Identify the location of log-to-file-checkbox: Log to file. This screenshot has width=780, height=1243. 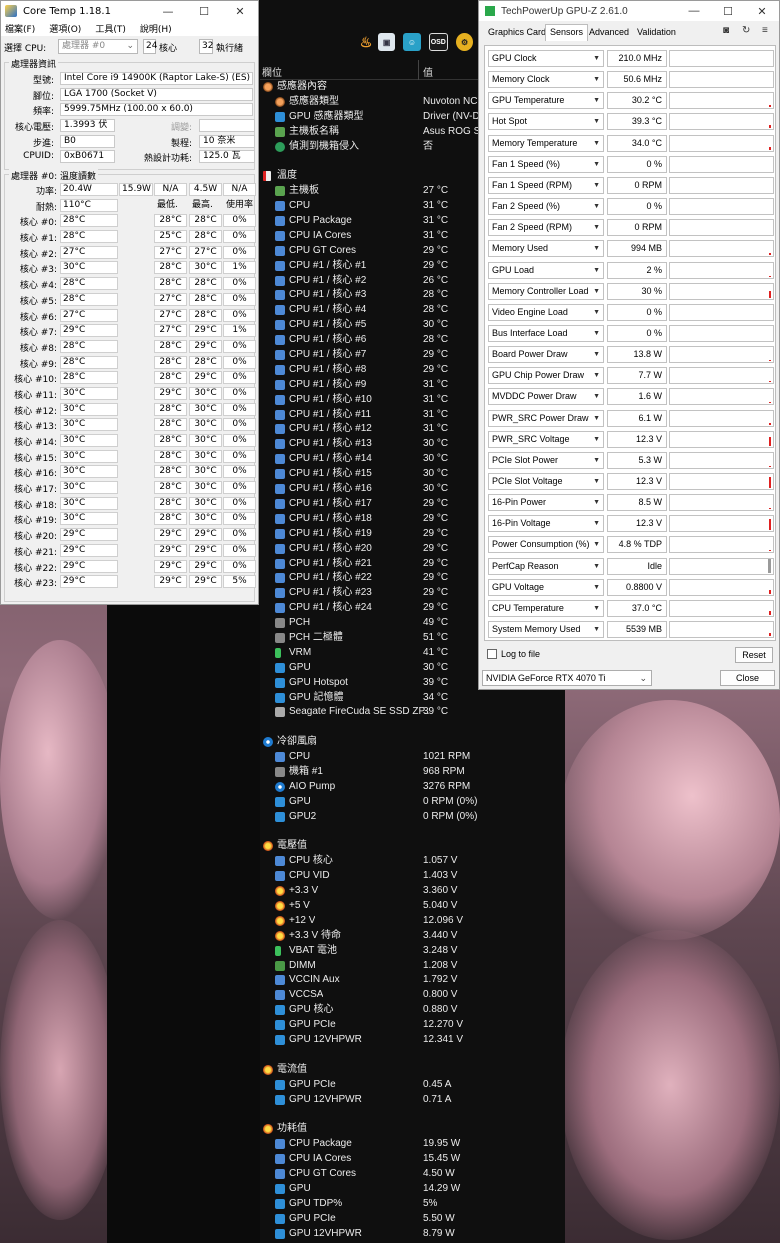
(513, 654).